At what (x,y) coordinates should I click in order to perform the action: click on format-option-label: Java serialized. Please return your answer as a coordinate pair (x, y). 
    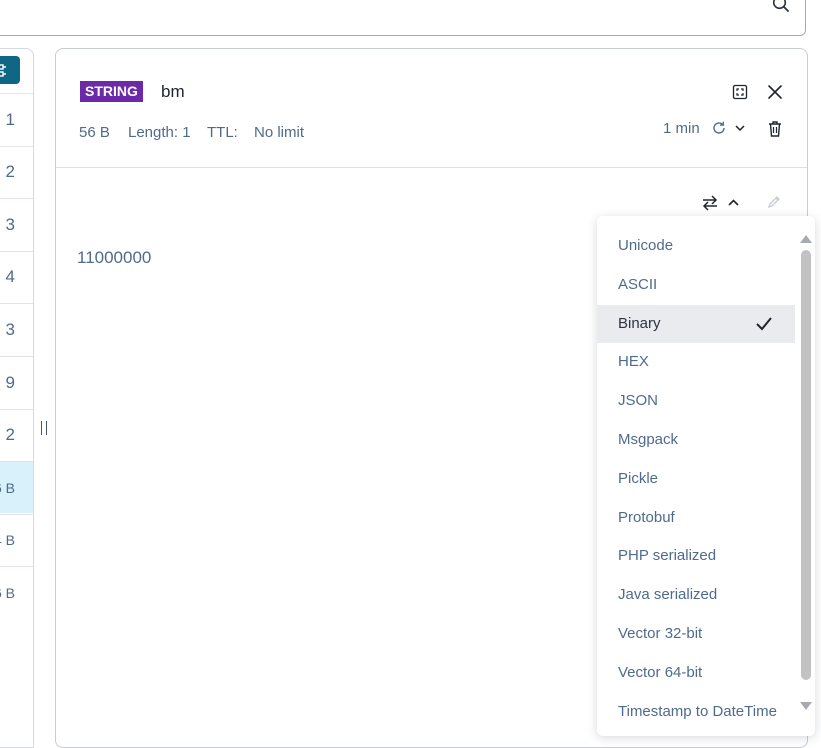
    Looking at the image, I should click on (668, 595).